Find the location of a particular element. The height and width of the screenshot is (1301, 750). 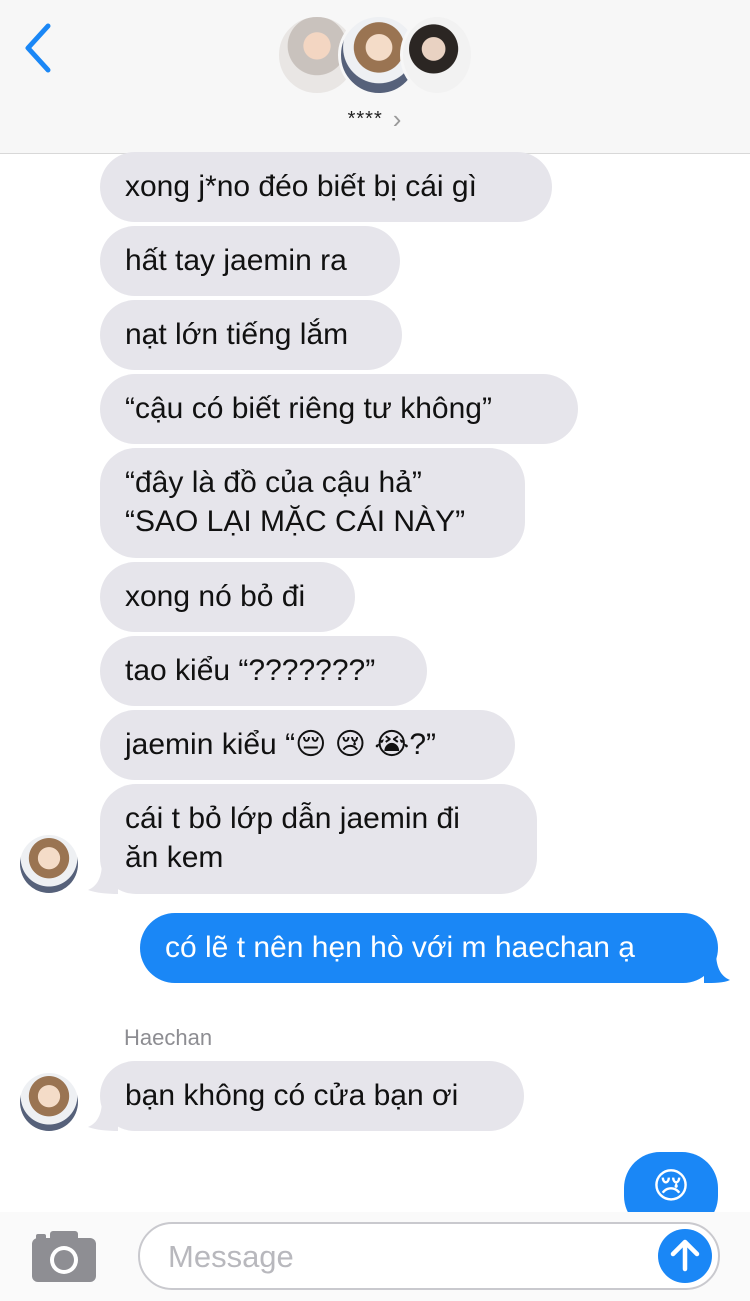

message-text-line: cái t bỏ lớp dẫn jaemin đi is located at coordinates (292, 818).